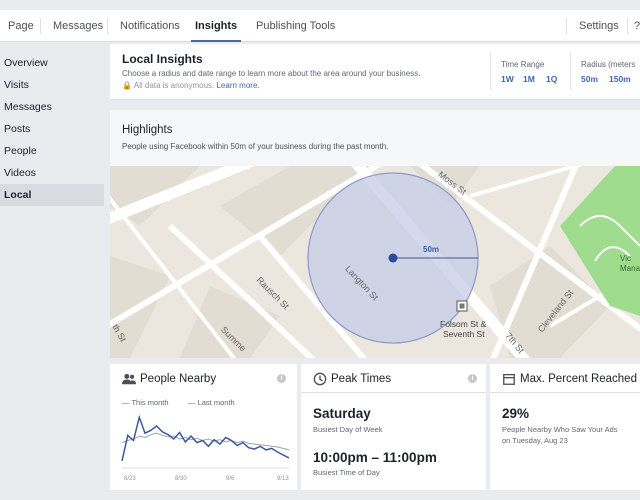  I want to click on business-location-dot, so click(393, 258).